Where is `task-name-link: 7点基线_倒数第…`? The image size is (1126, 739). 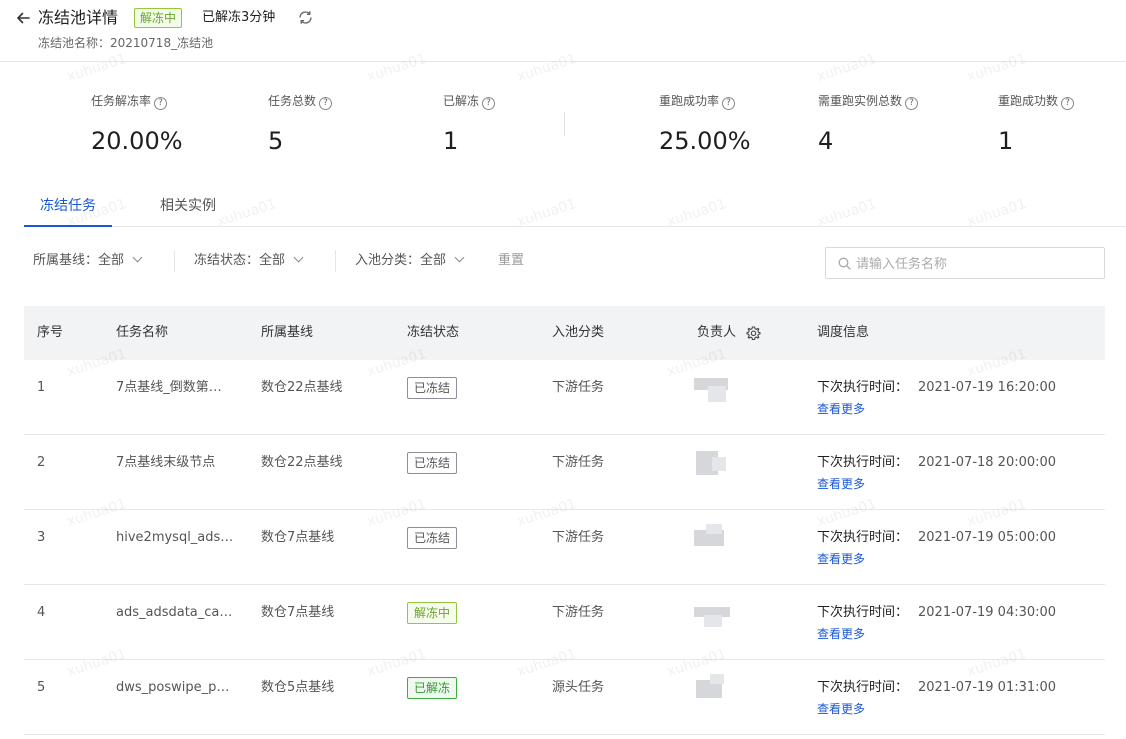
task-name-link: 7点基线_倒数第… is located at coordinates (169, 388).